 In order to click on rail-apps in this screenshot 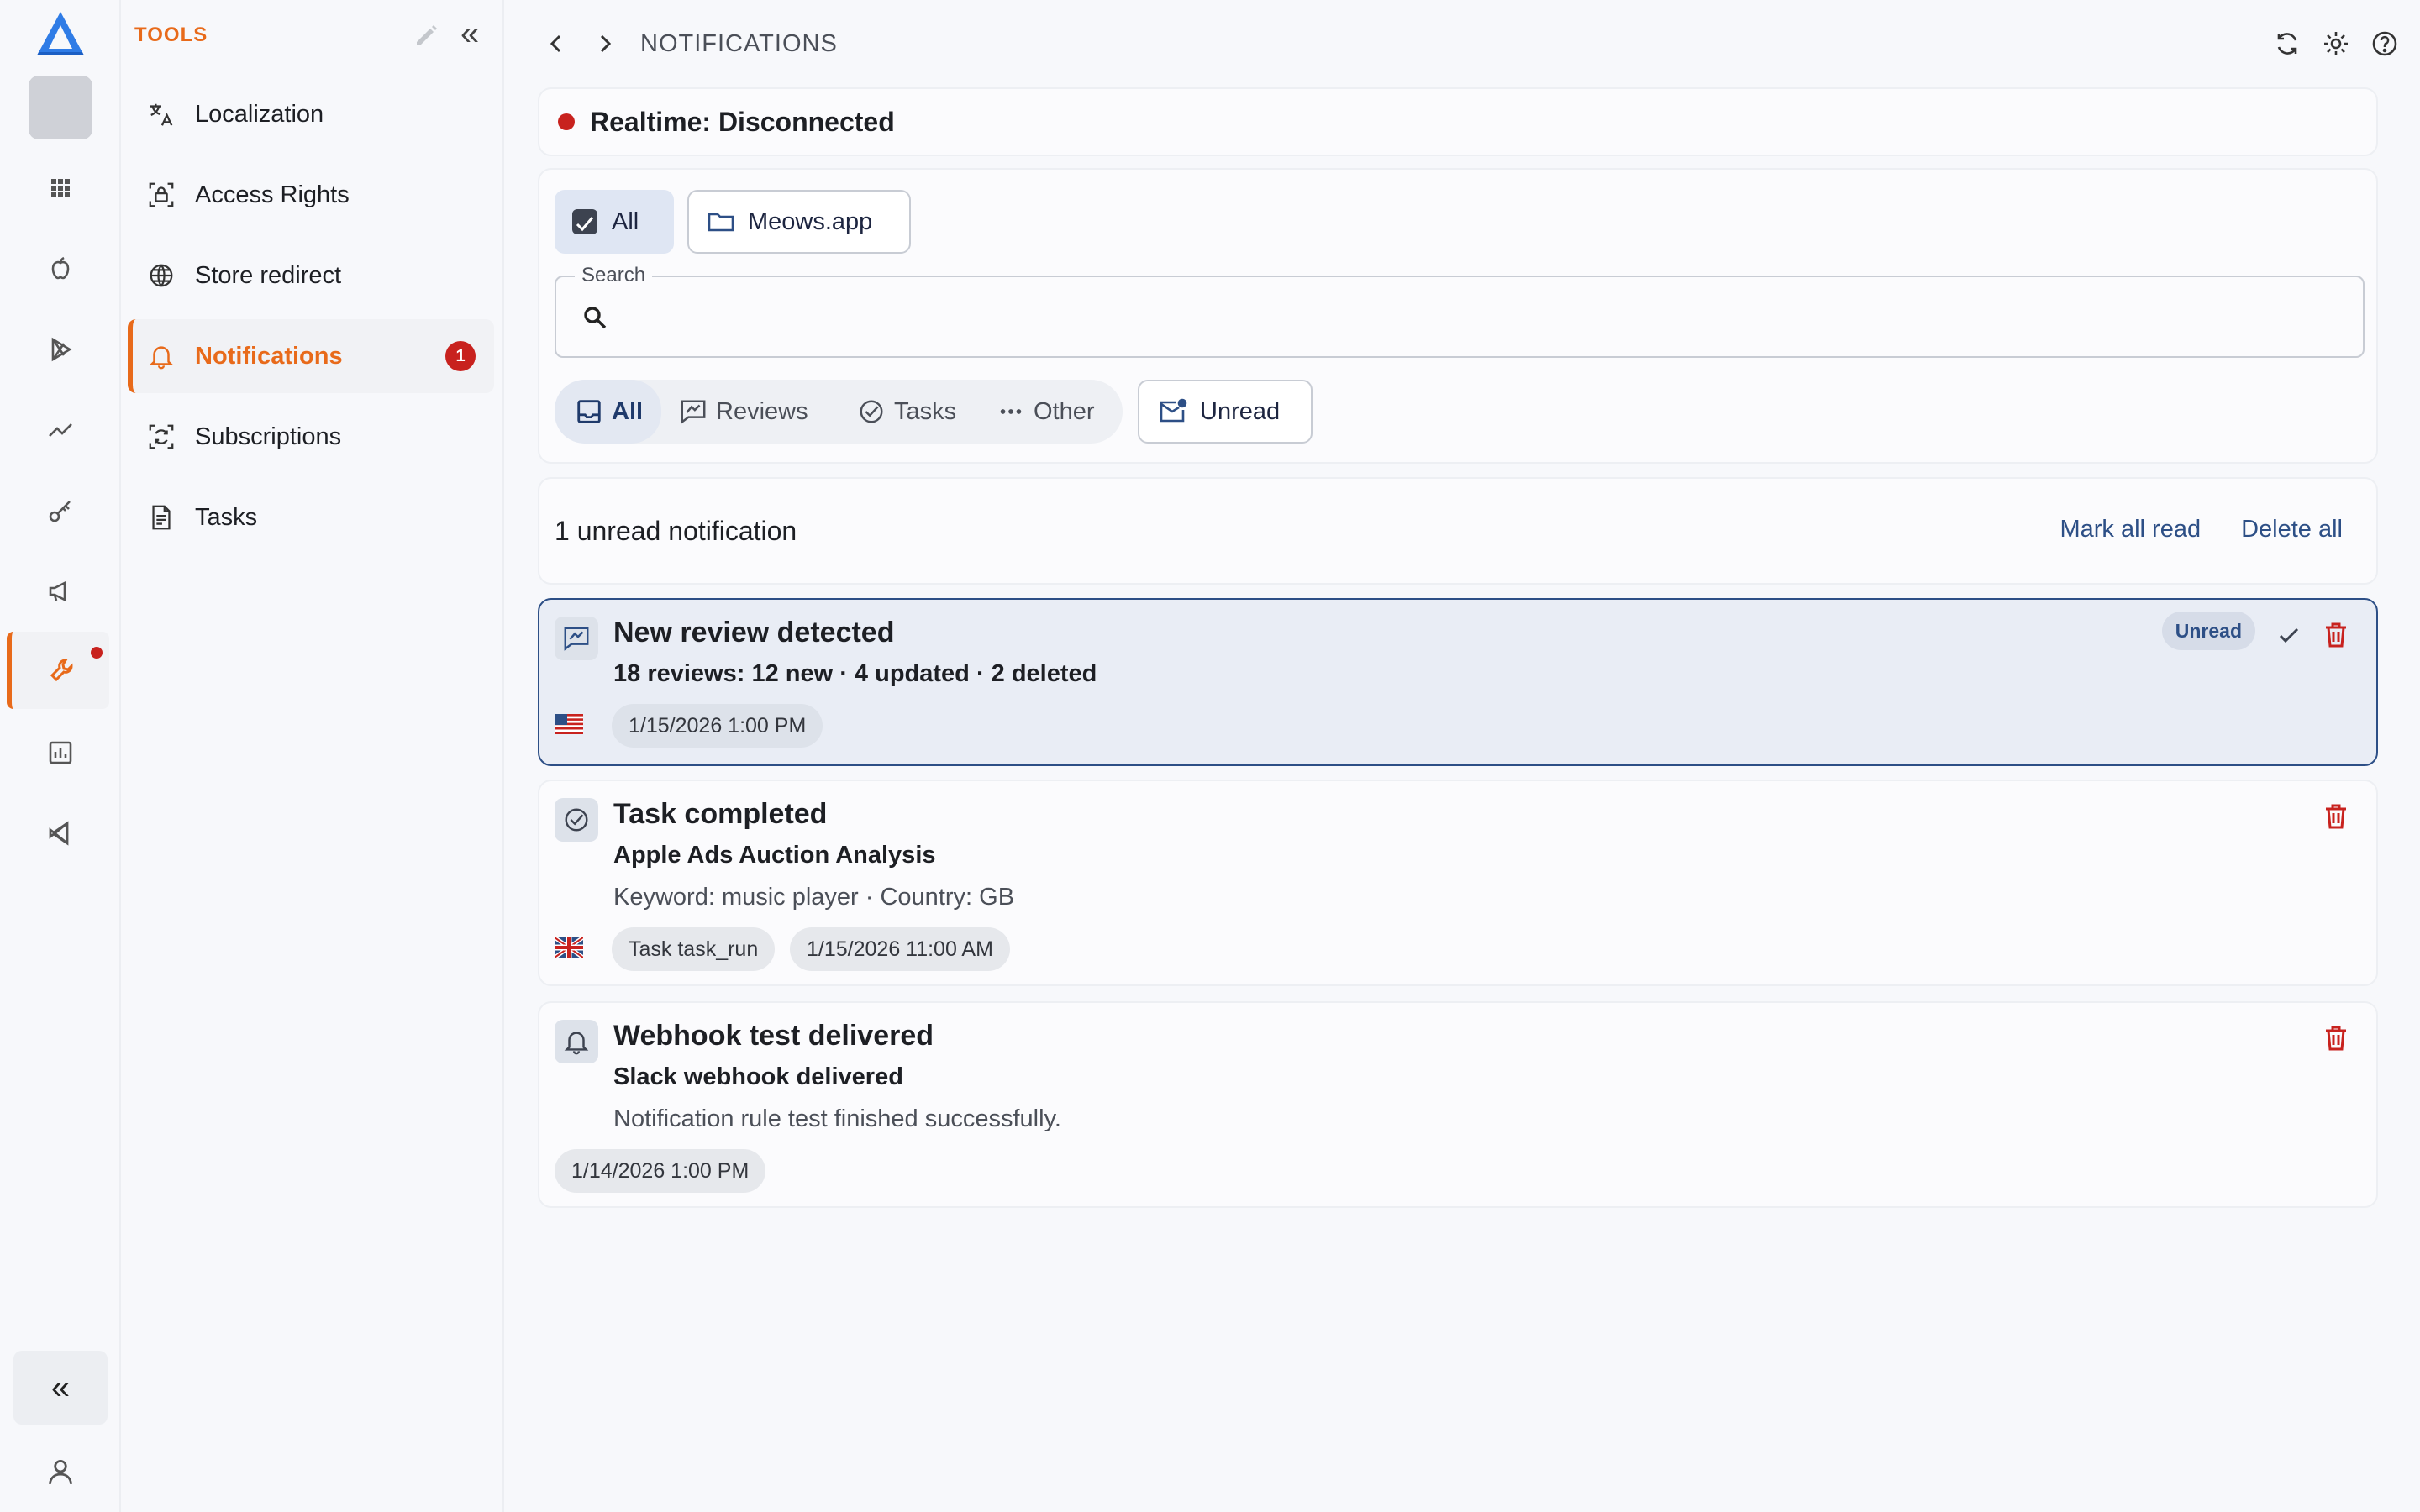, I will do `click(60, 188)`.